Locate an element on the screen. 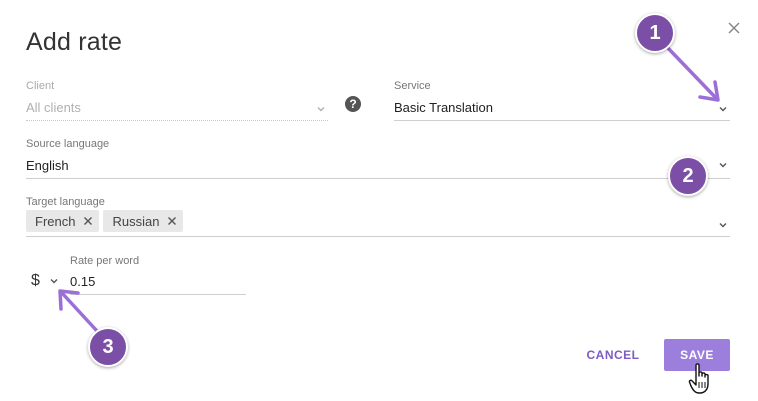 The height and width of the screenshot is (401, 758). source-language-value: English is located at coordinates (47, 165).